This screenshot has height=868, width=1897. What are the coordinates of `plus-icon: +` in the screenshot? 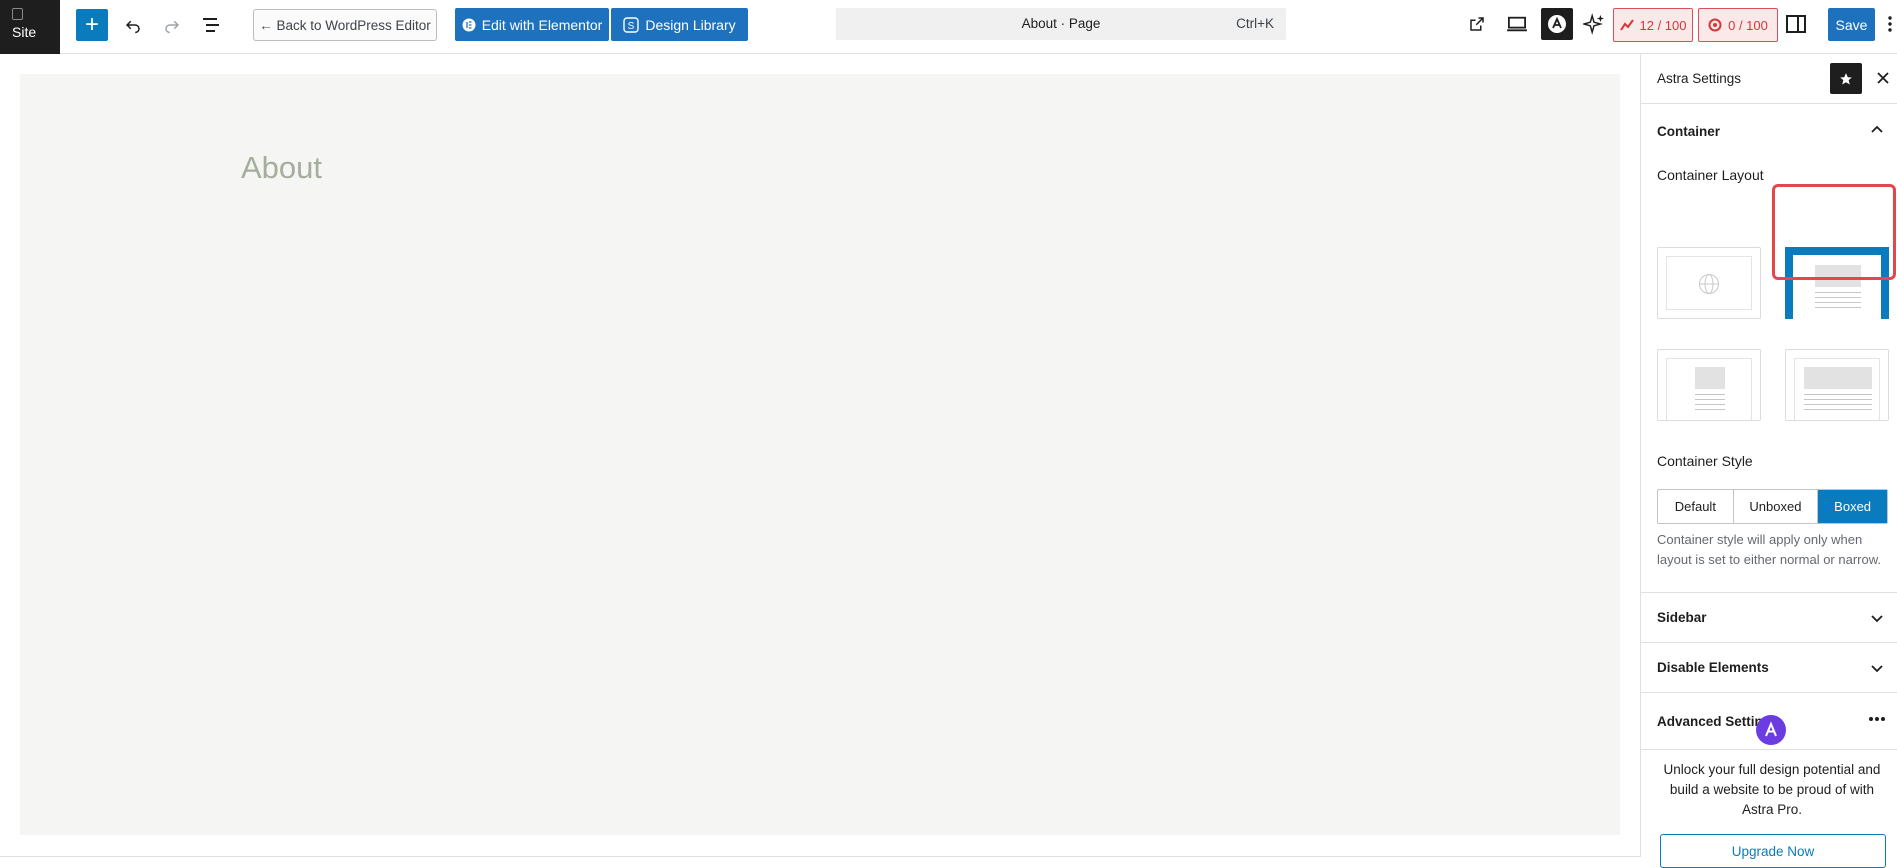 It's located at (91, 24).